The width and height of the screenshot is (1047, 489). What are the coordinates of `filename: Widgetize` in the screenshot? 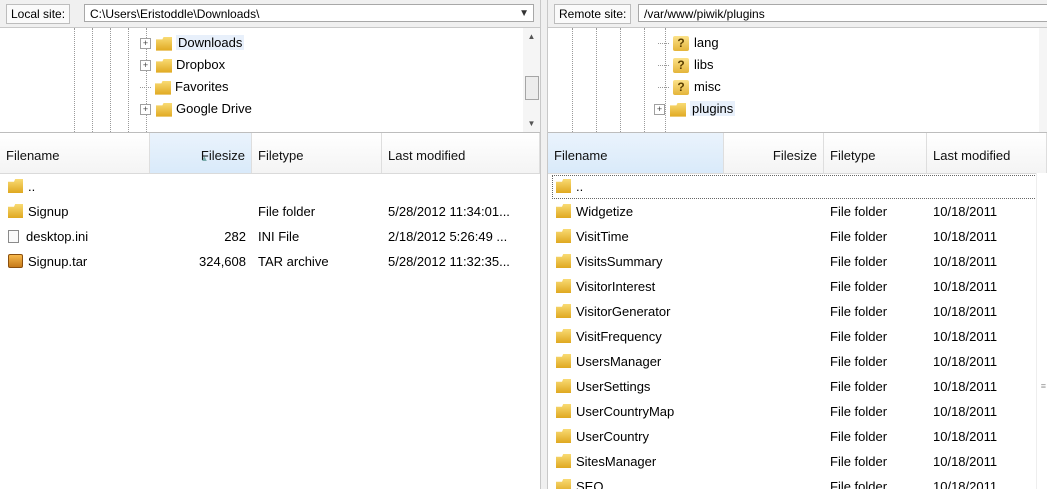 It's located at (605, 211).